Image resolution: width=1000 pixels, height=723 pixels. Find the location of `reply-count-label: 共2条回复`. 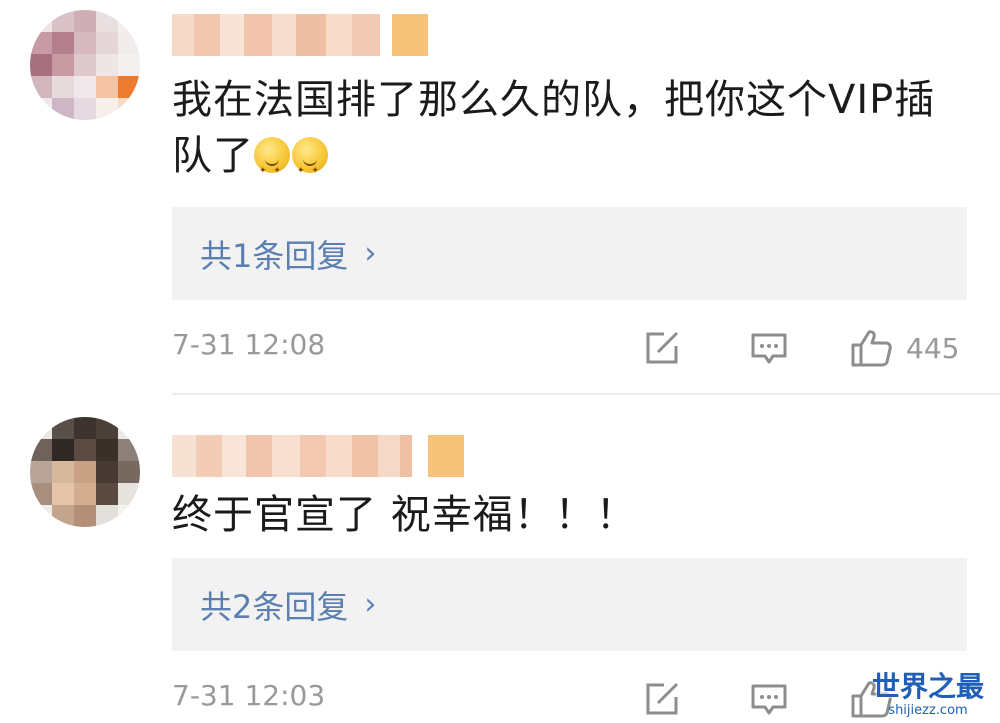

reply-count-label: 共2条回复 is located at coordinates (274, 606).